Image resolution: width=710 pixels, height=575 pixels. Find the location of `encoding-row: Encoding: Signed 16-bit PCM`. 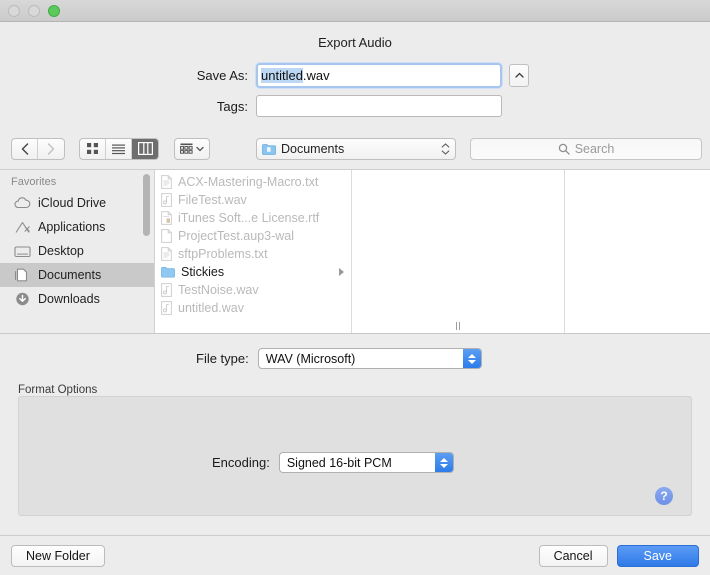

encoding-row: Encoding: Signed 16-bit PCM is located at coordinates (333, 462).